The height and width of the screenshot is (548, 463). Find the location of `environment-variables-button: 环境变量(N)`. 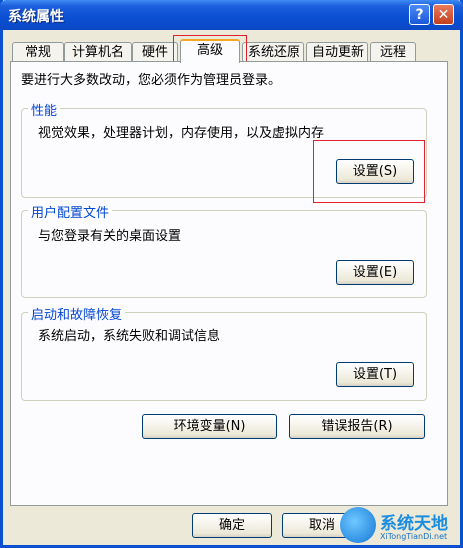

environment-variables-button: 环境变量(N) is located at coordinates (209, 426).